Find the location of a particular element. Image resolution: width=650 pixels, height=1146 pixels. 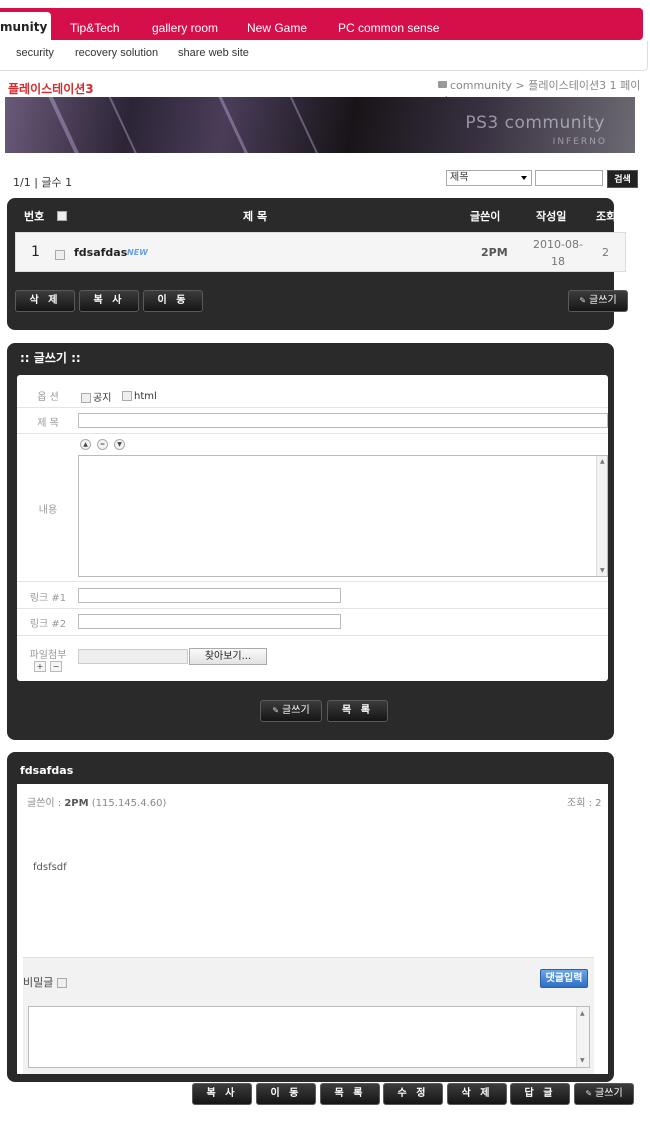

html-checkbox: html is located at coordinates (139, 395).